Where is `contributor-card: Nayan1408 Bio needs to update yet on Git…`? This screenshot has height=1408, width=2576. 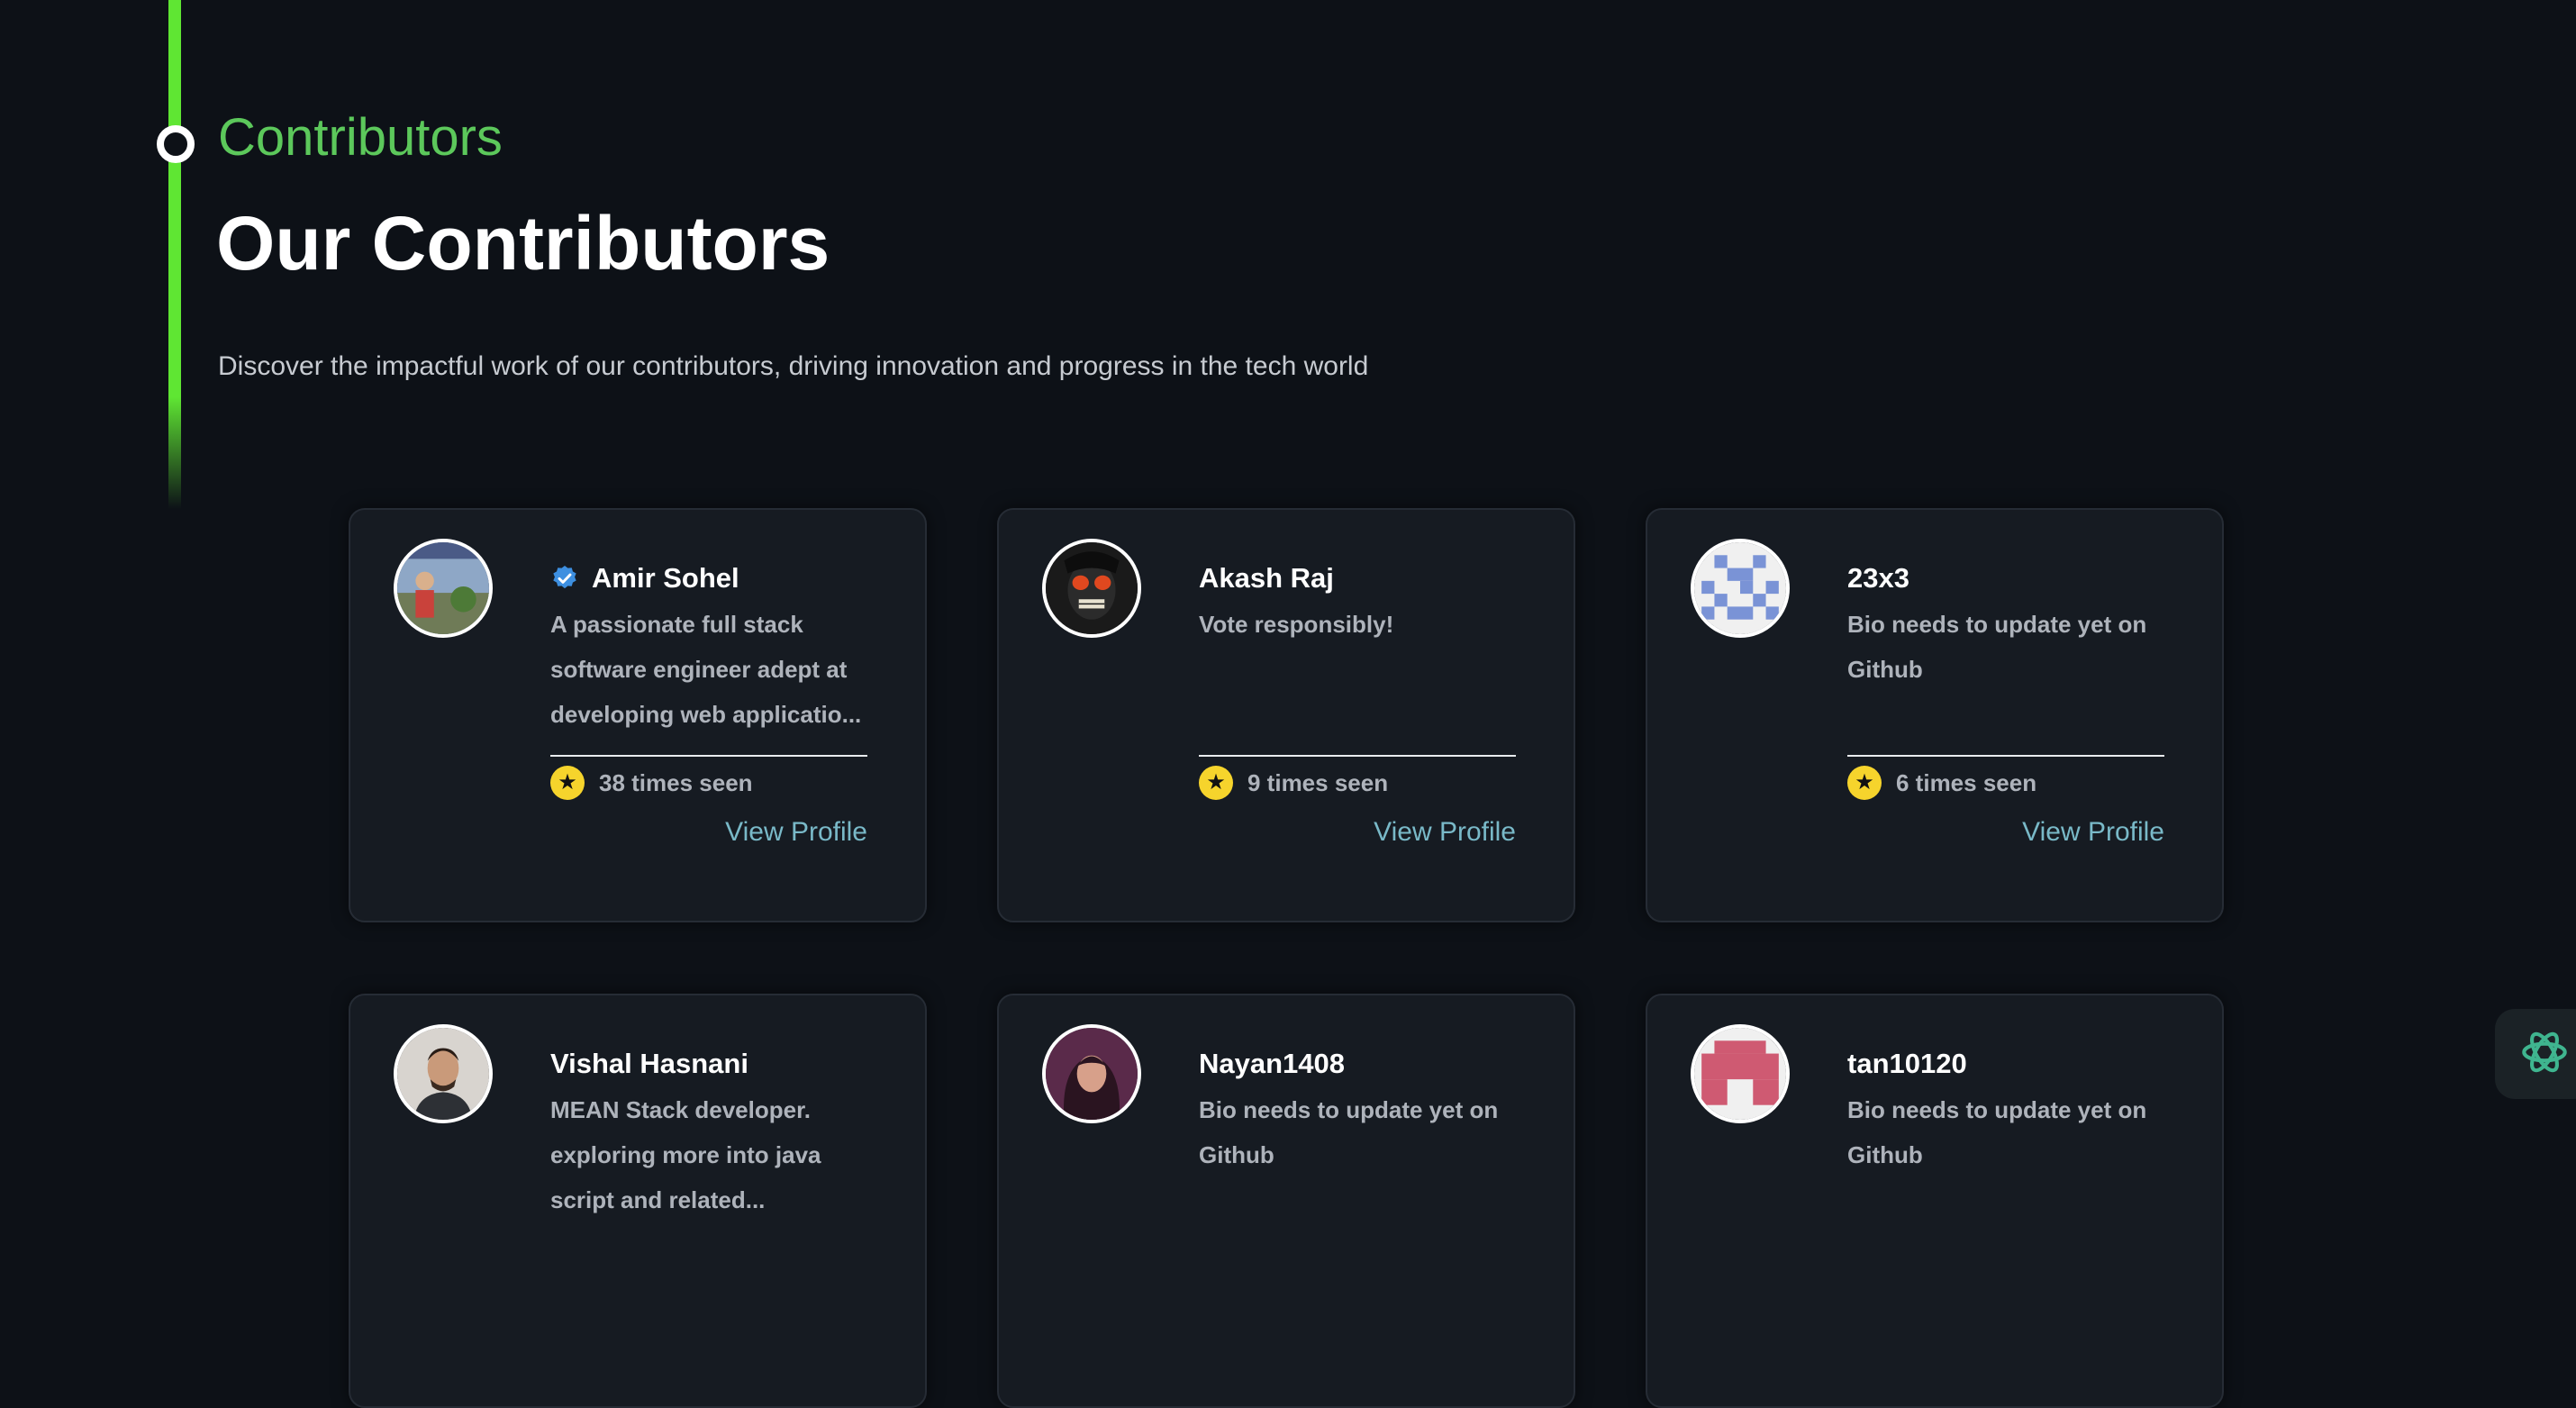 contributor-card: Nayan1408 Bio needs to update yet on Git… is located at coordinates (1286, 1201).